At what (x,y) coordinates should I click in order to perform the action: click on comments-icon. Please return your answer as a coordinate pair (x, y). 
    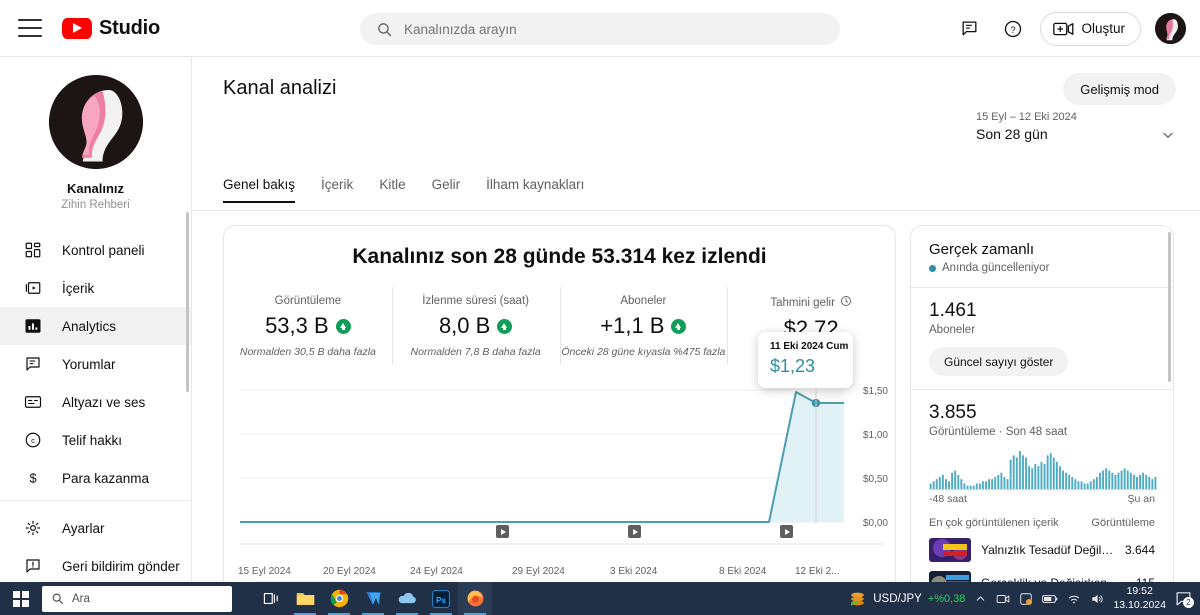
    Looking at the image, I should click on (33, 364).